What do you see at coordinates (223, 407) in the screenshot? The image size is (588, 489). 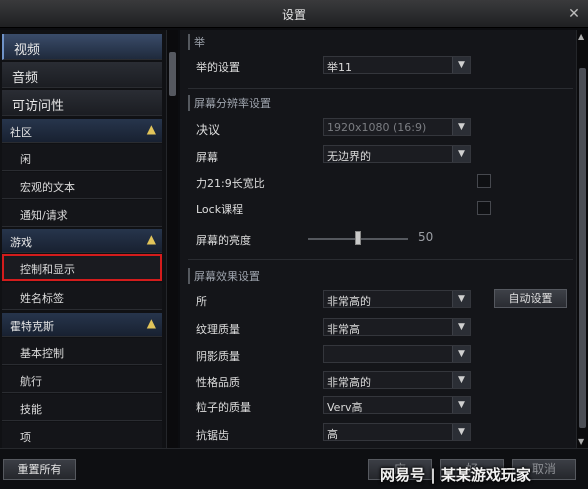 I see `particle-quality-label: 粒子的质量` at bounding box center [223, 407].